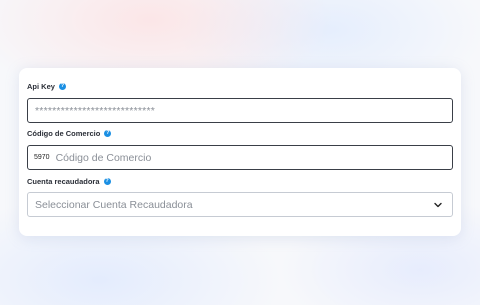  I want to click on cuenta-recaudadora-selected: Seleccionar Cuenta Recaudadora, so click(114, 204).